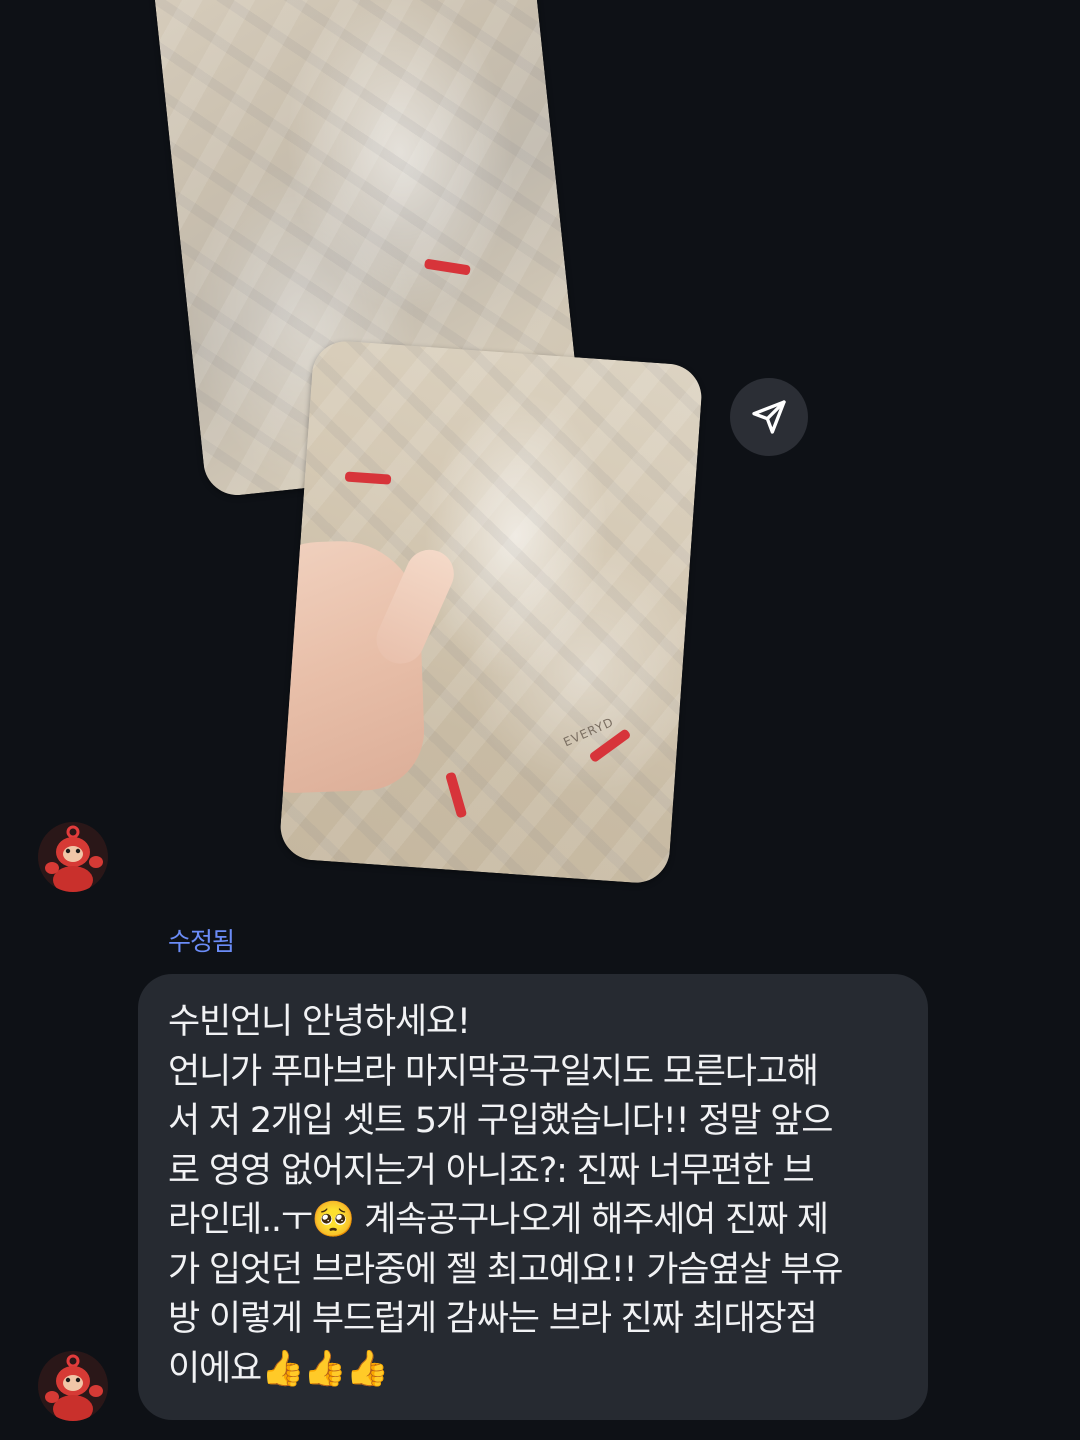  What do you see at coordinates (493, 1071) in the screenshot?
I see `message-line: 언니가 푸마브라 마지막공구일지도 모른다고해` at bounding box center [493, 1071].